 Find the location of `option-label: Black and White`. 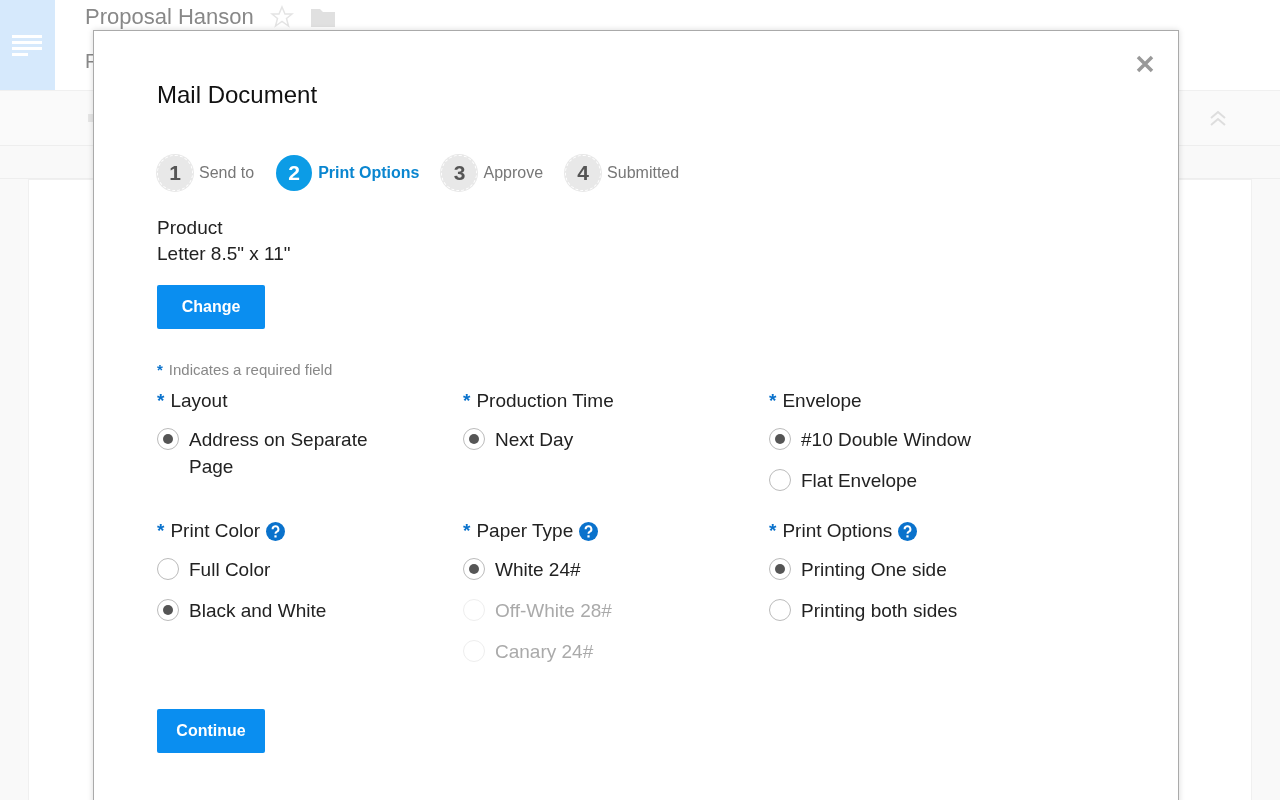

option-label: Black and White is located at coordinates (258, 610).